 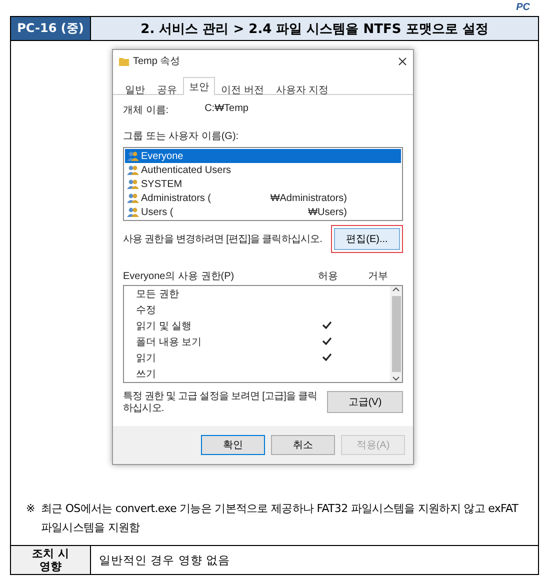 What do you see at coordinates (124, 61) in the screenshot?
I see `folder-icon` at bounding box center [124, 61].